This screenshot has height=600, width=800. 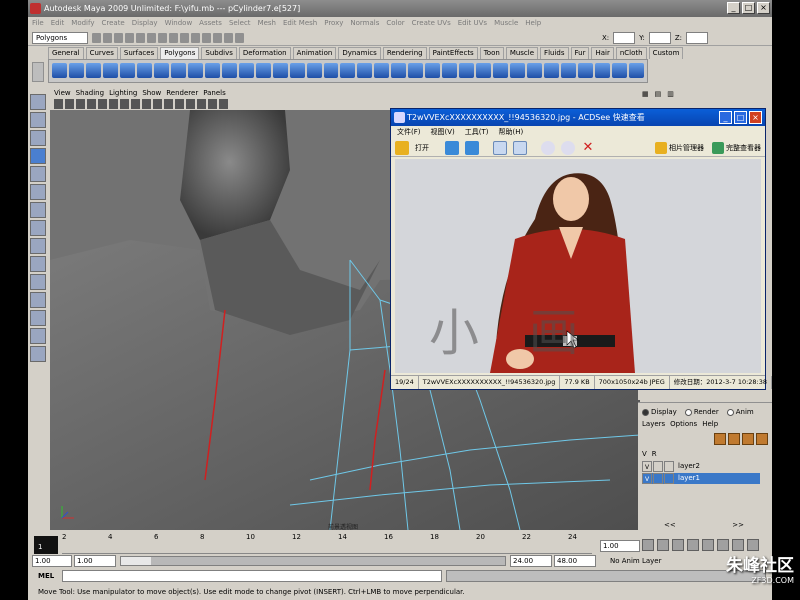 I want to click on split-polygon-icon, so click(x=416, y=70).